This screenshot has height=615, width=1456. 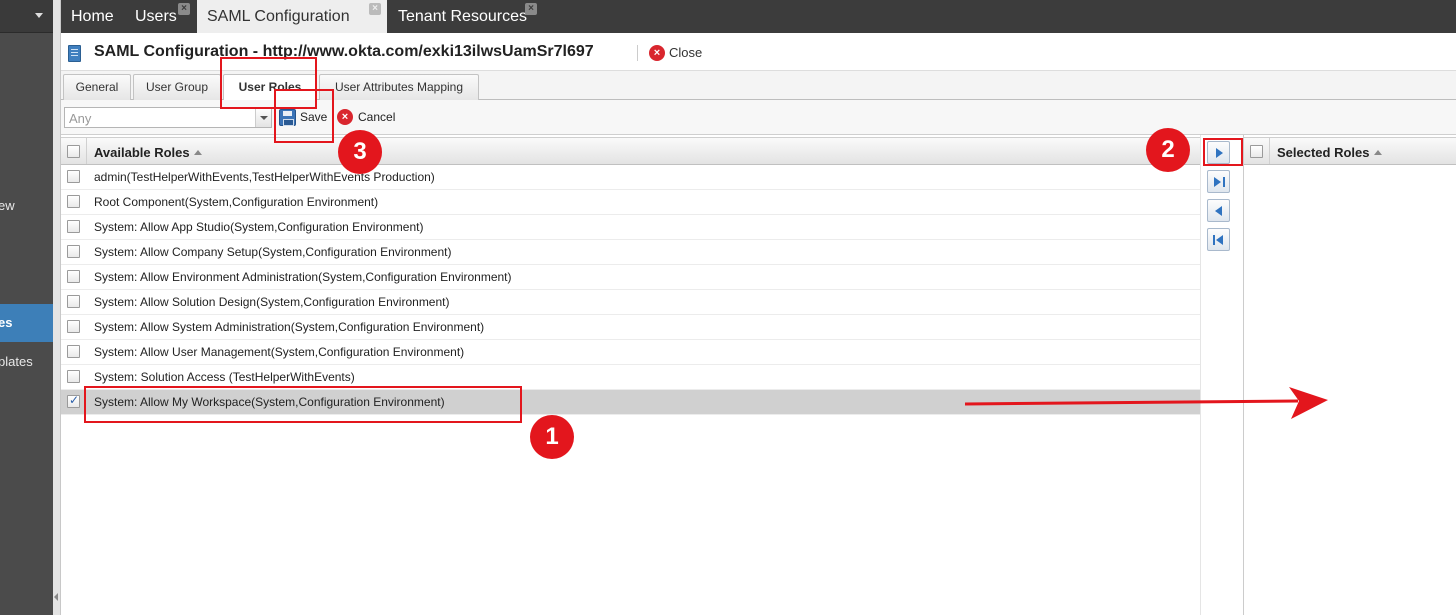 I want to click on left-sidebar: ew es plates, so click(x=26, y=307).